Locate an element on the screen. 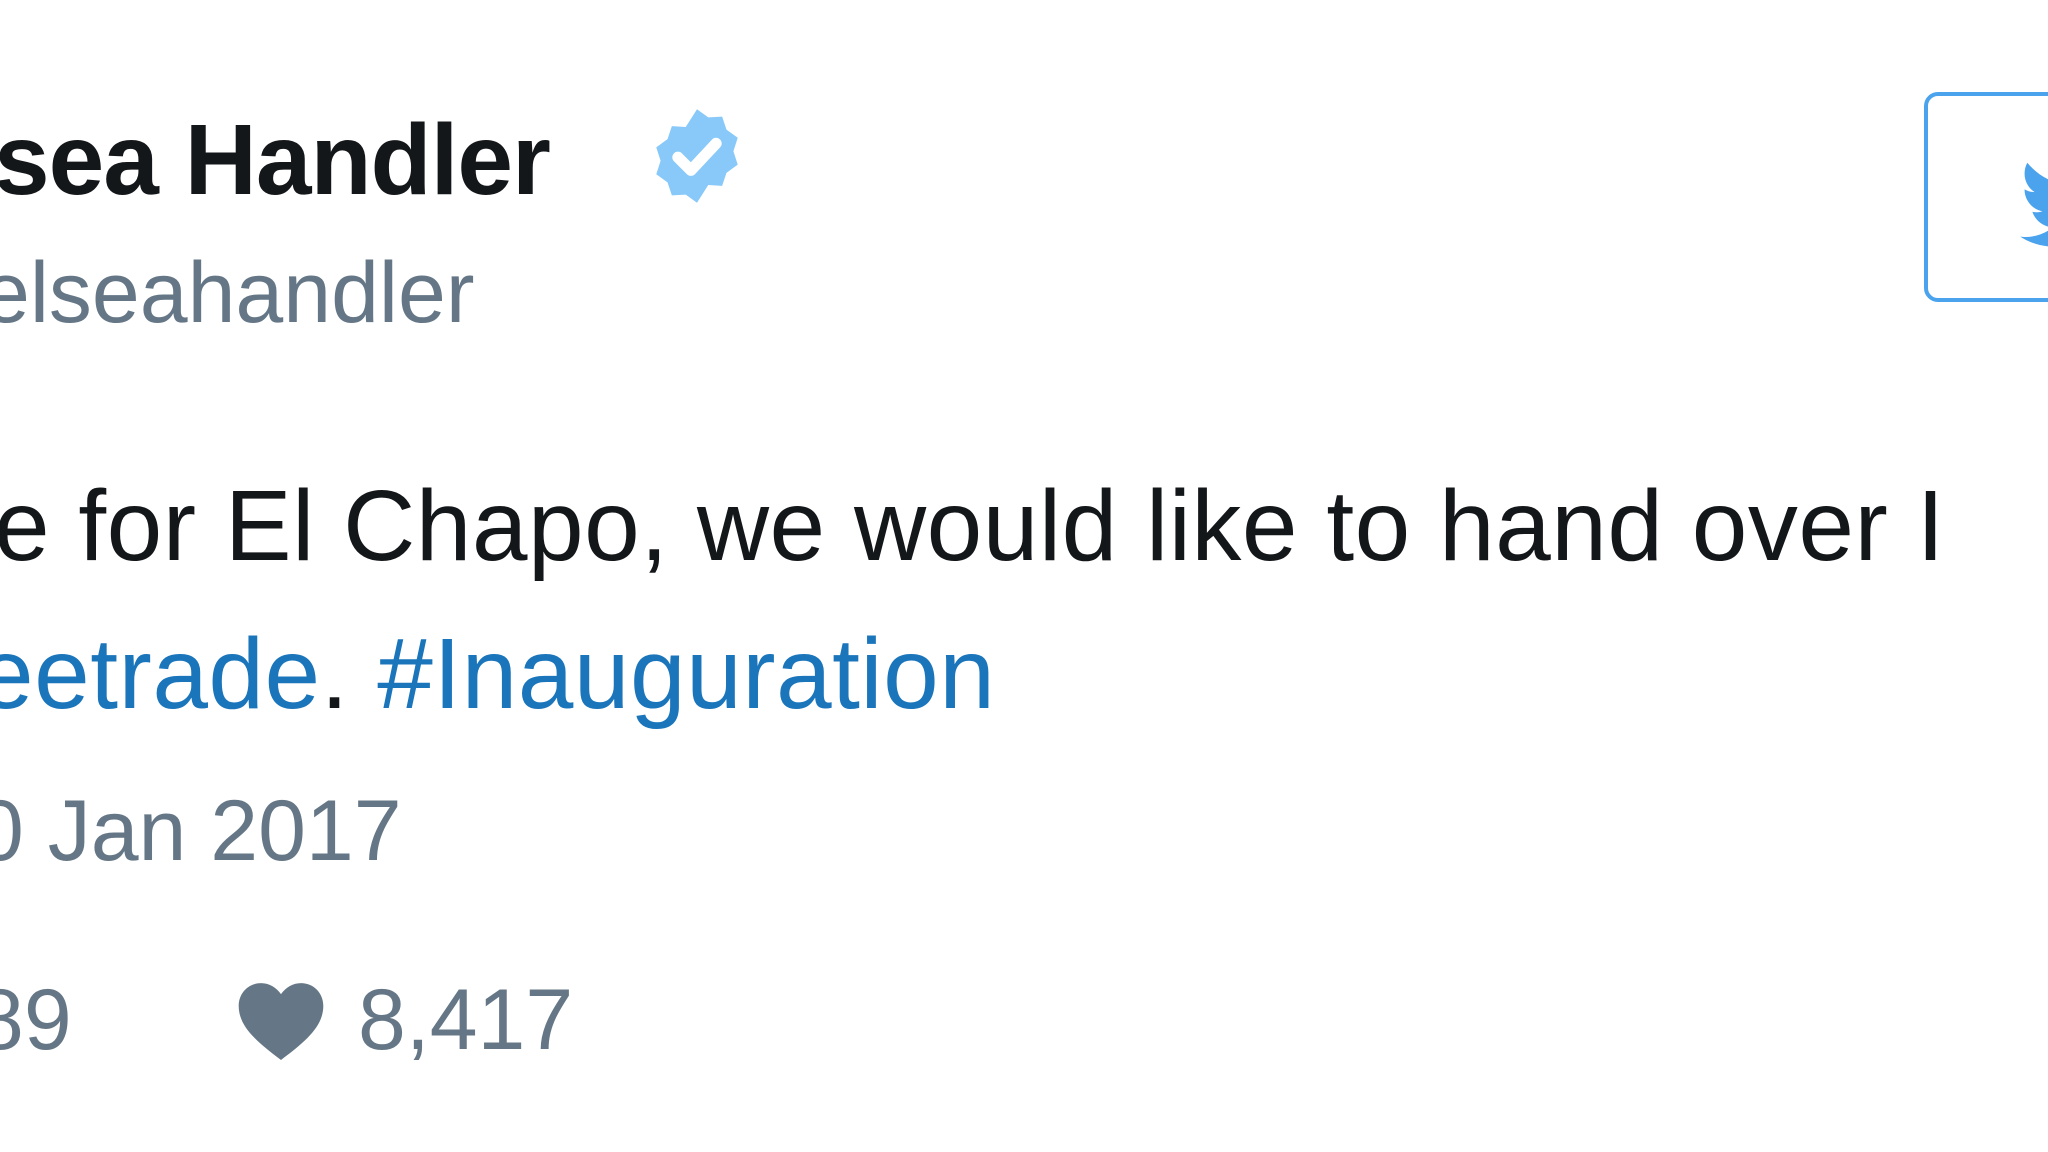  user-handle: elseahandler is located at coordinates (237, 293).